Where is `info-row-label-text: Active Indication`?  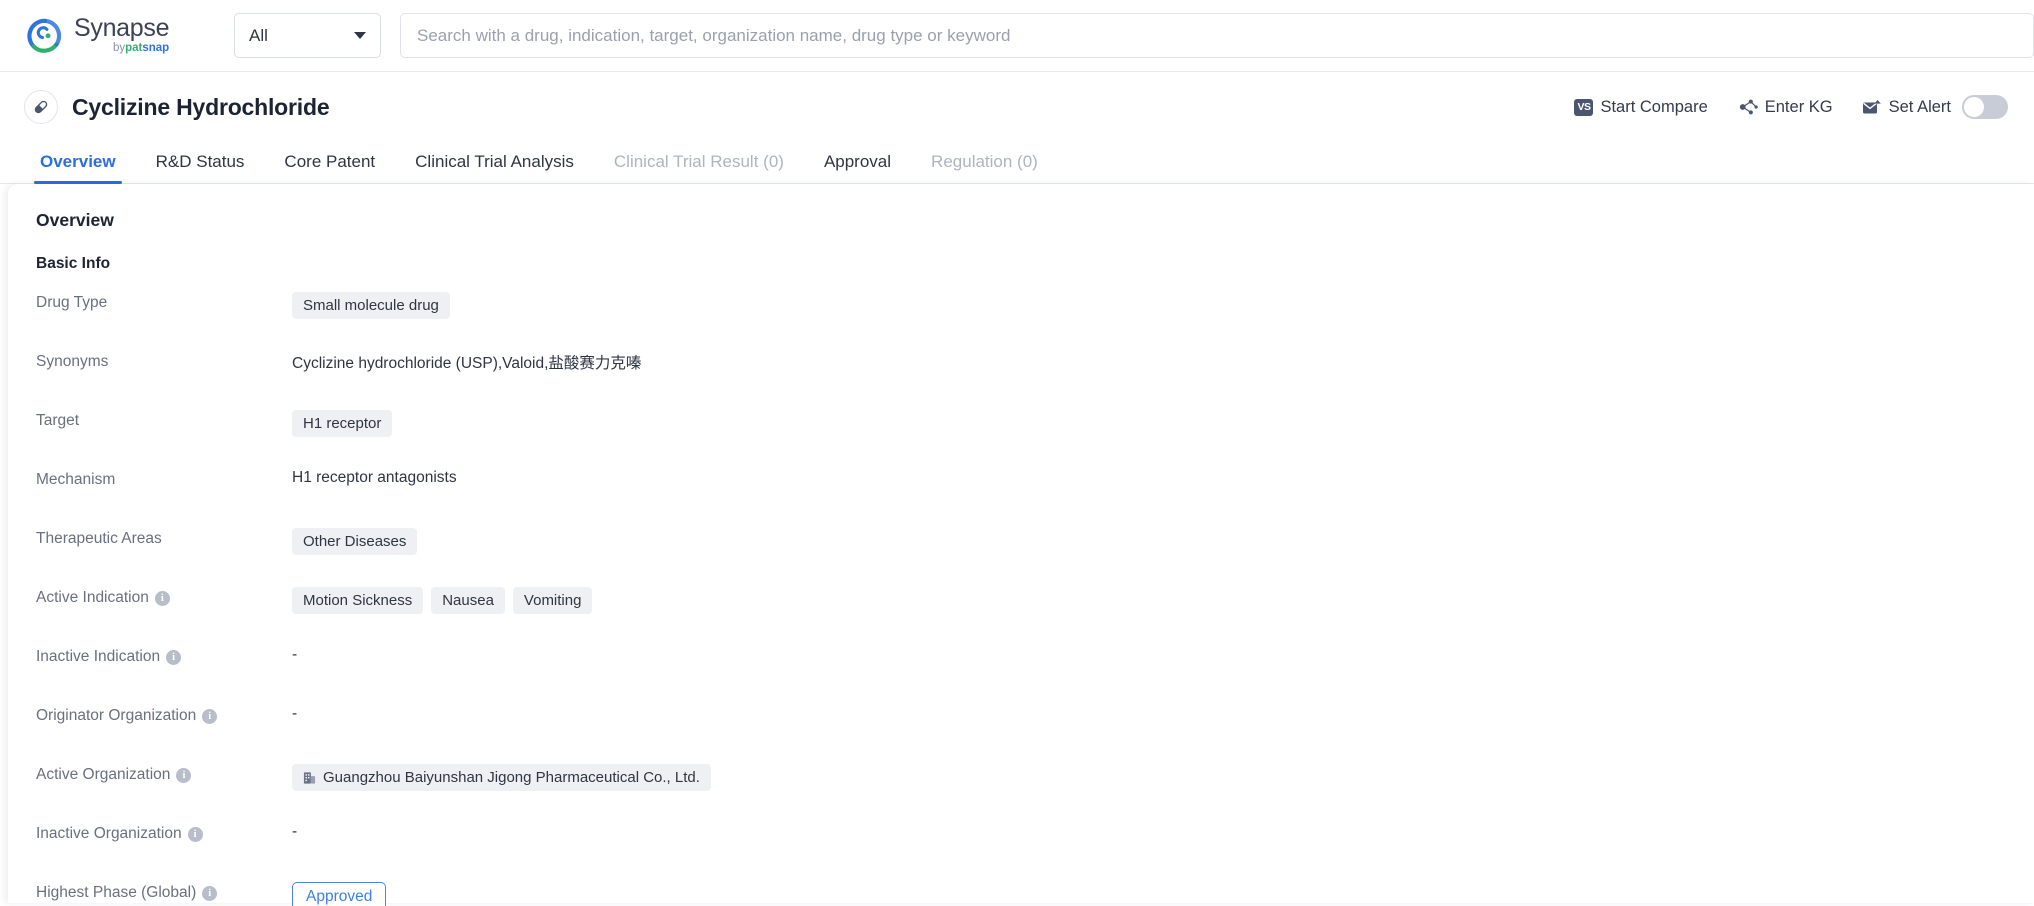
info-row-label-text: Active Indication is located at coordinates (92, 597).